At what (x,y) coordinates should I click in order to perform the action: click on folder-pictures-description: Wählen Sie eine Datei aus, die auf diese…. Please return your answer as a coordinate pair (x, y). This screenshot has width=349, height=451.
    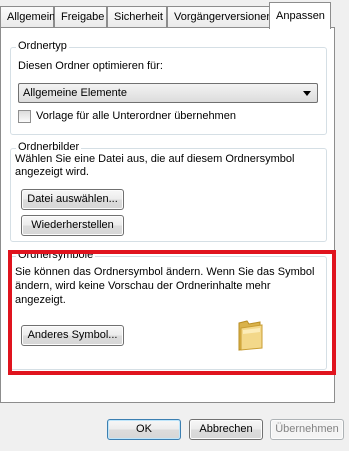
    Looking at the image, I should click on (155, 165).